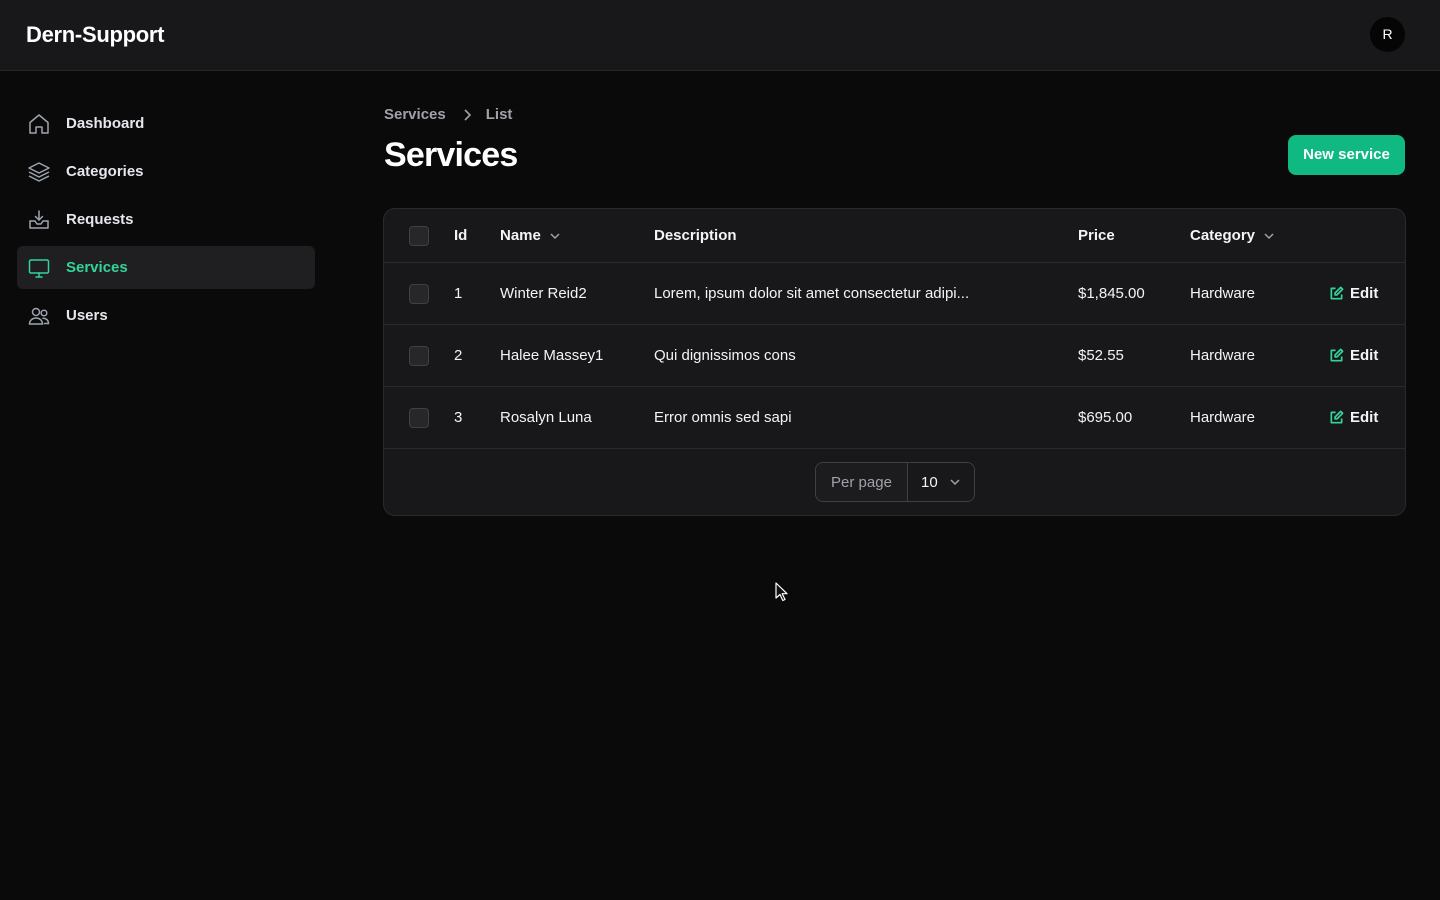 This screenshot has height=900, width=1440. Describe the element at coordinates (499, 114) in the screenshot. I see `breadcrumb-current: List` at that location.